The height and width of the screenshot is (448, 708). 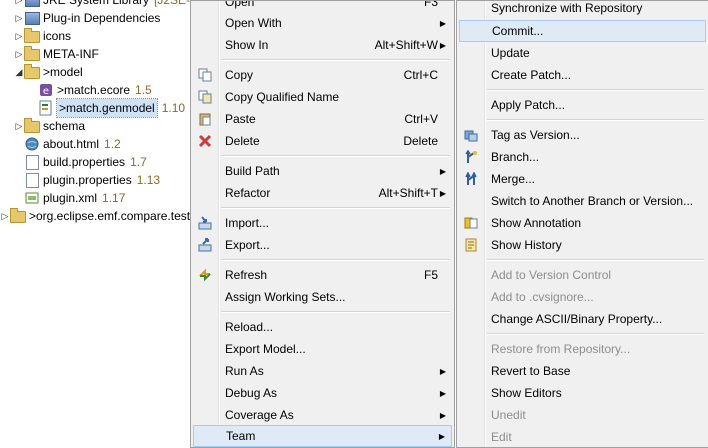 What do you see at coordinates (114, 198) in the screenshot?
I see `tree-item-version: 1.17` at bounding box center [114, 198].